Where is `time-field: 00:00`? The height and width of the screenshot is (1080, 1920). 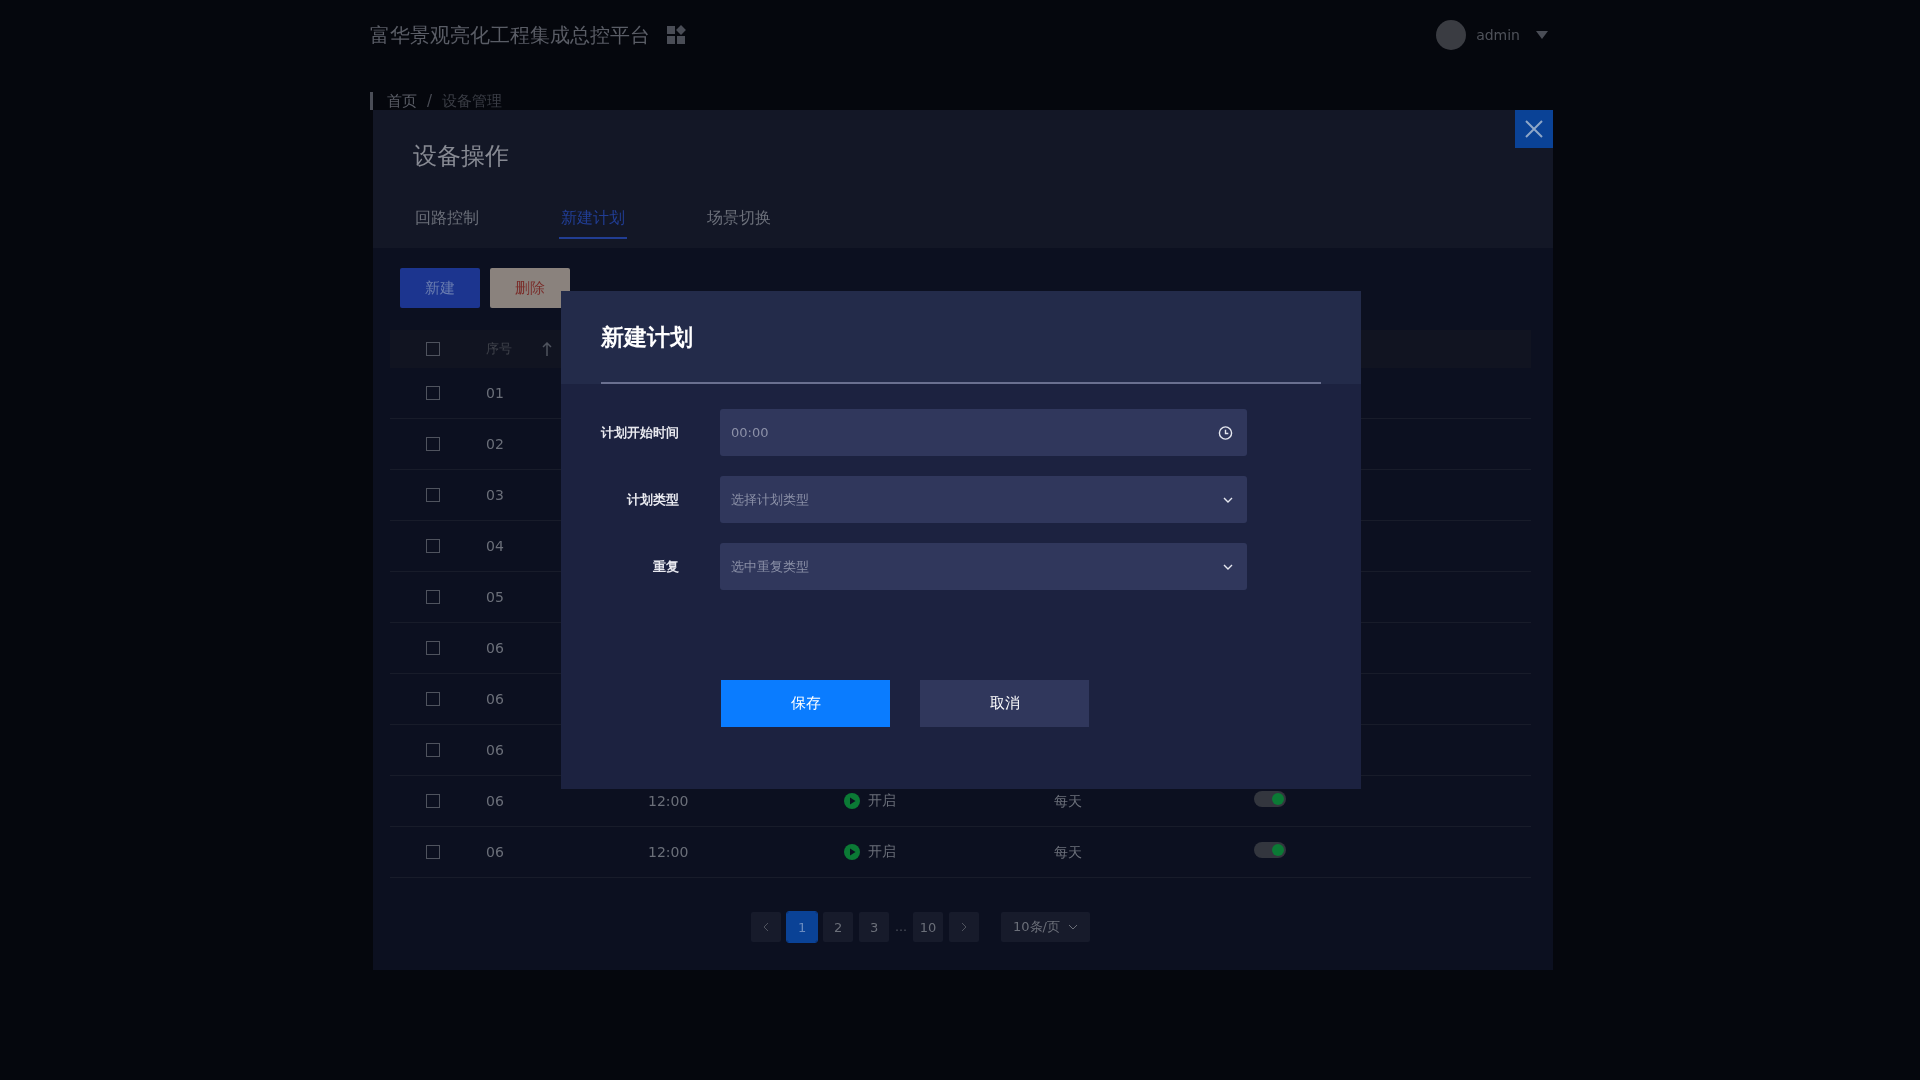
time-field: 00:00 is located at coordinates (983, 432).